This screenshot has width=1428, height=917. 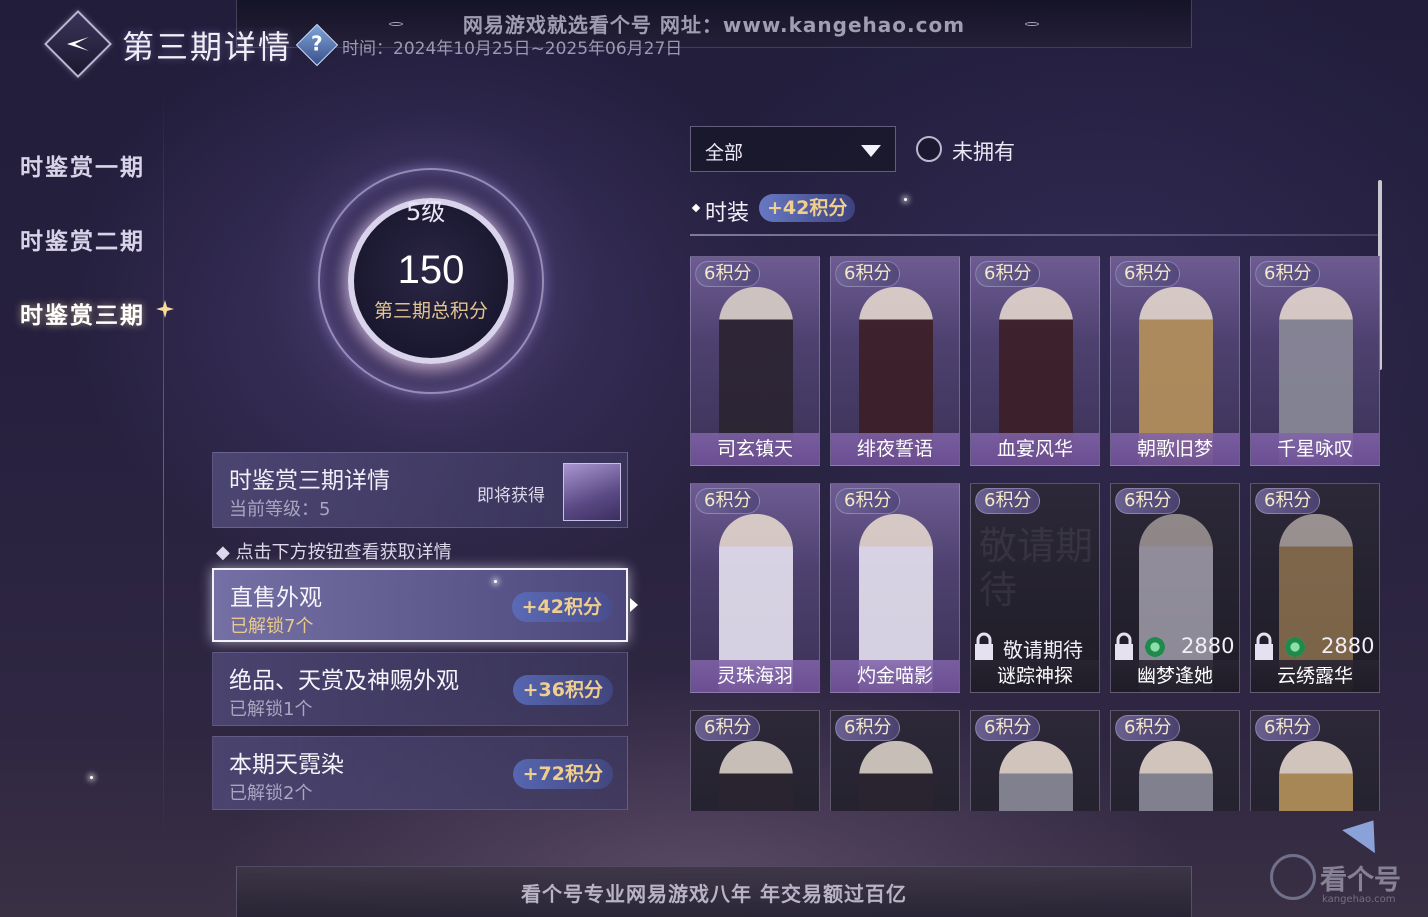 What do you see at coordinates (511, 496) in the screenshot?
I see `soon-obtain-label: 即将获得` at bounding box center [511, 496].